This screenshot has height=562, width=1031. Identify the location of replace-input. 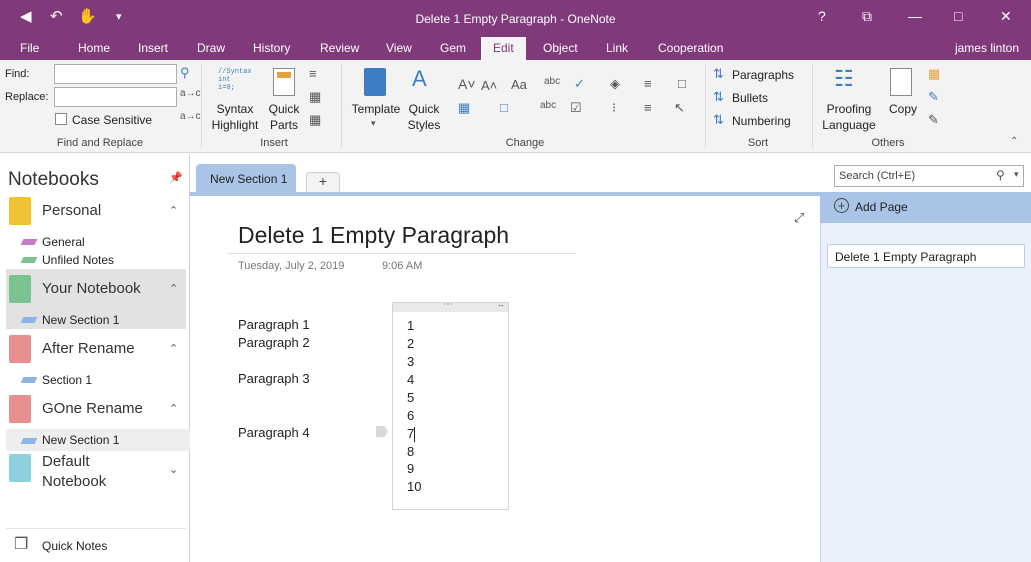
(115, 97).